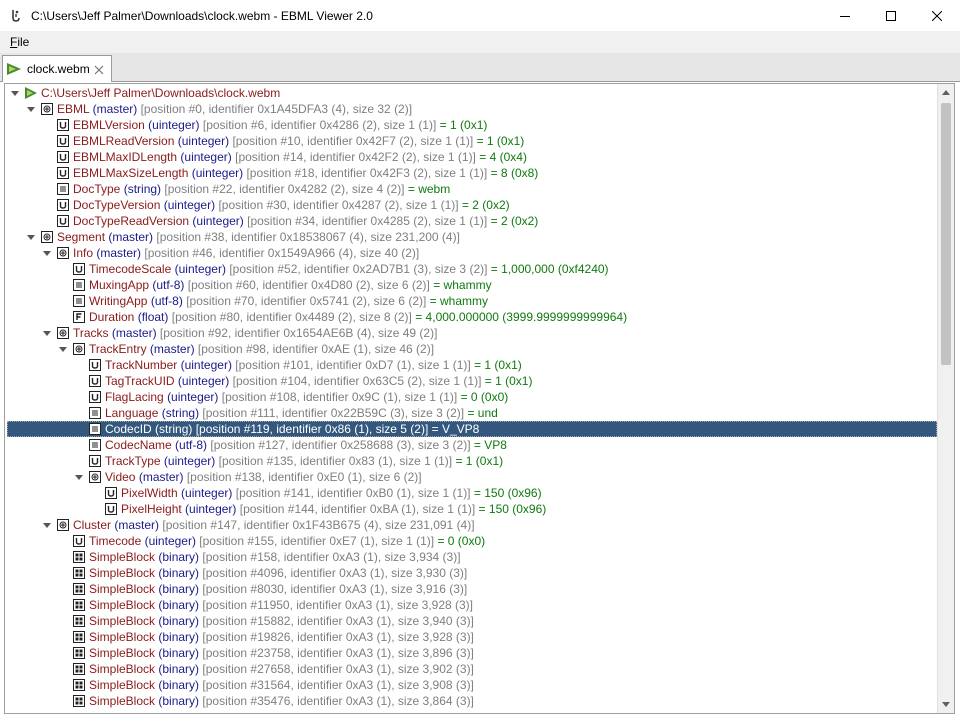 The height and width of the screenshot is (720, 960). What do you see at coordinates (845, 15) in the screenshot?
I see `minimize-button` at bounding box center [845, 15].